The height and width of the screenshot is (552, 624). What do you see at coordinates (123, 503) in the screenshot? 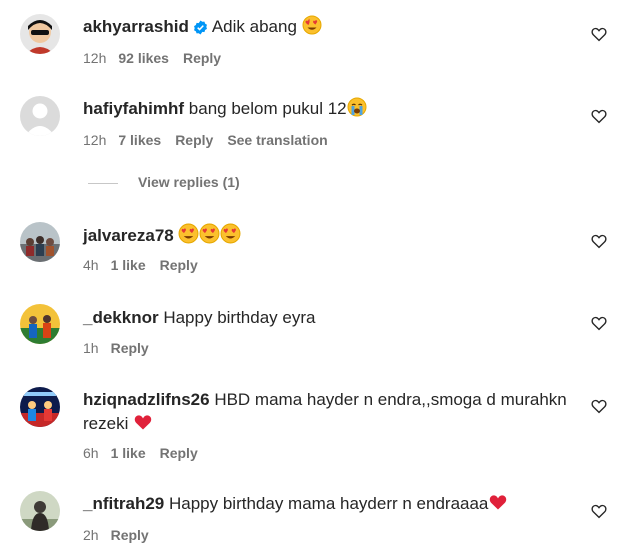
I see `username: _nfitrah29` at bounding box center [123, 503].